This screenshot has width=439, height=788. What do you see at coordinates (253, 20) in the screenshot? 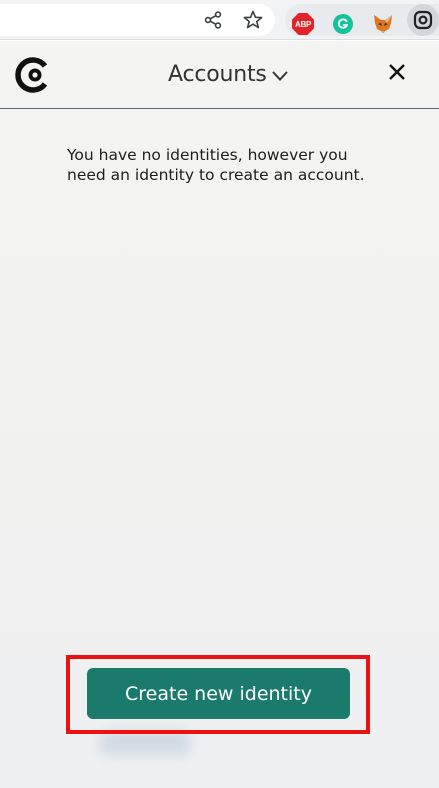
I see `bookmark-star-icon` at bounding box center [253, 20].